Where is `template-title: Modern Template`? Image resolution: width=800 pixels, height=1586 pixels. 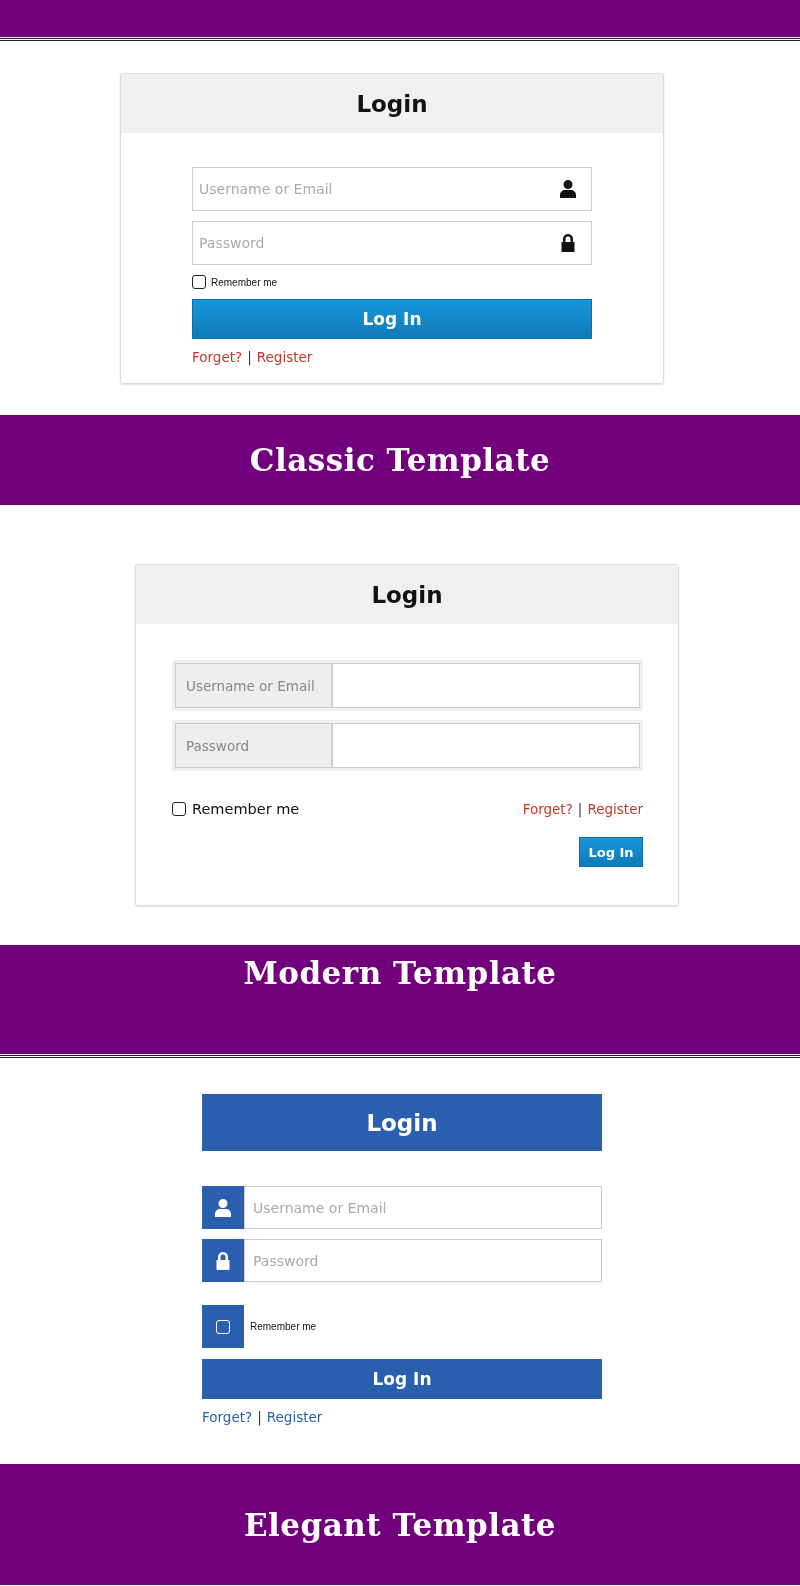
template-title: Modern Template is located at coordinates (400, 974).